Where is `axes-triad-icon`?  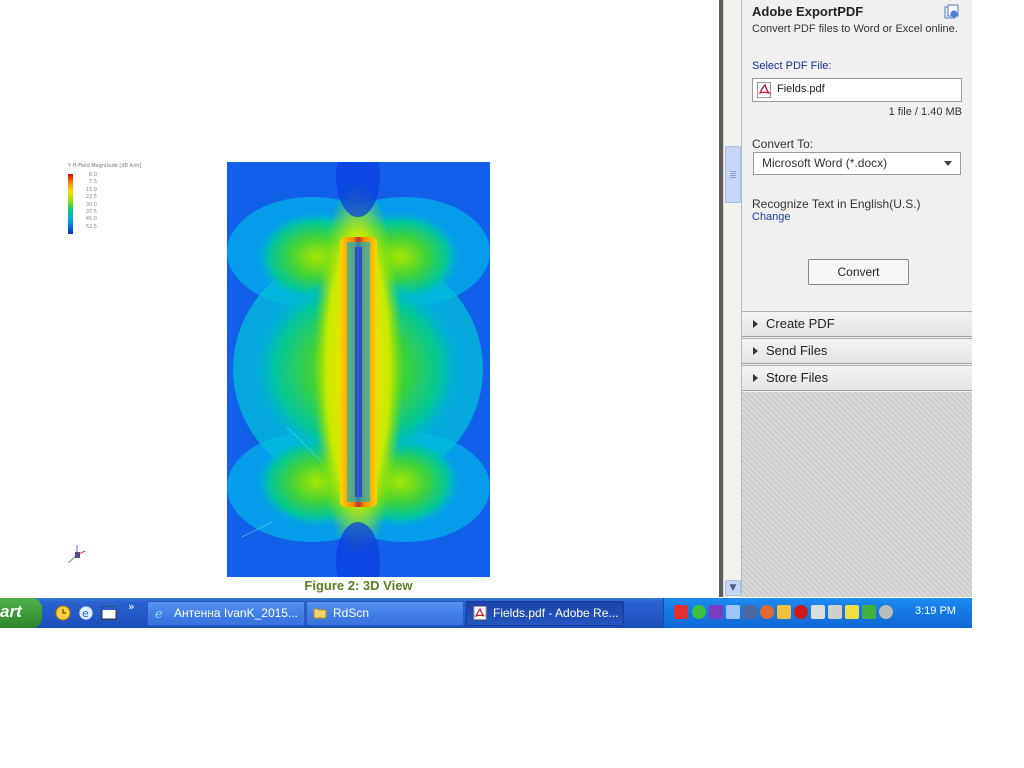
axes-triad-icon is located at coordinates (76, 554).